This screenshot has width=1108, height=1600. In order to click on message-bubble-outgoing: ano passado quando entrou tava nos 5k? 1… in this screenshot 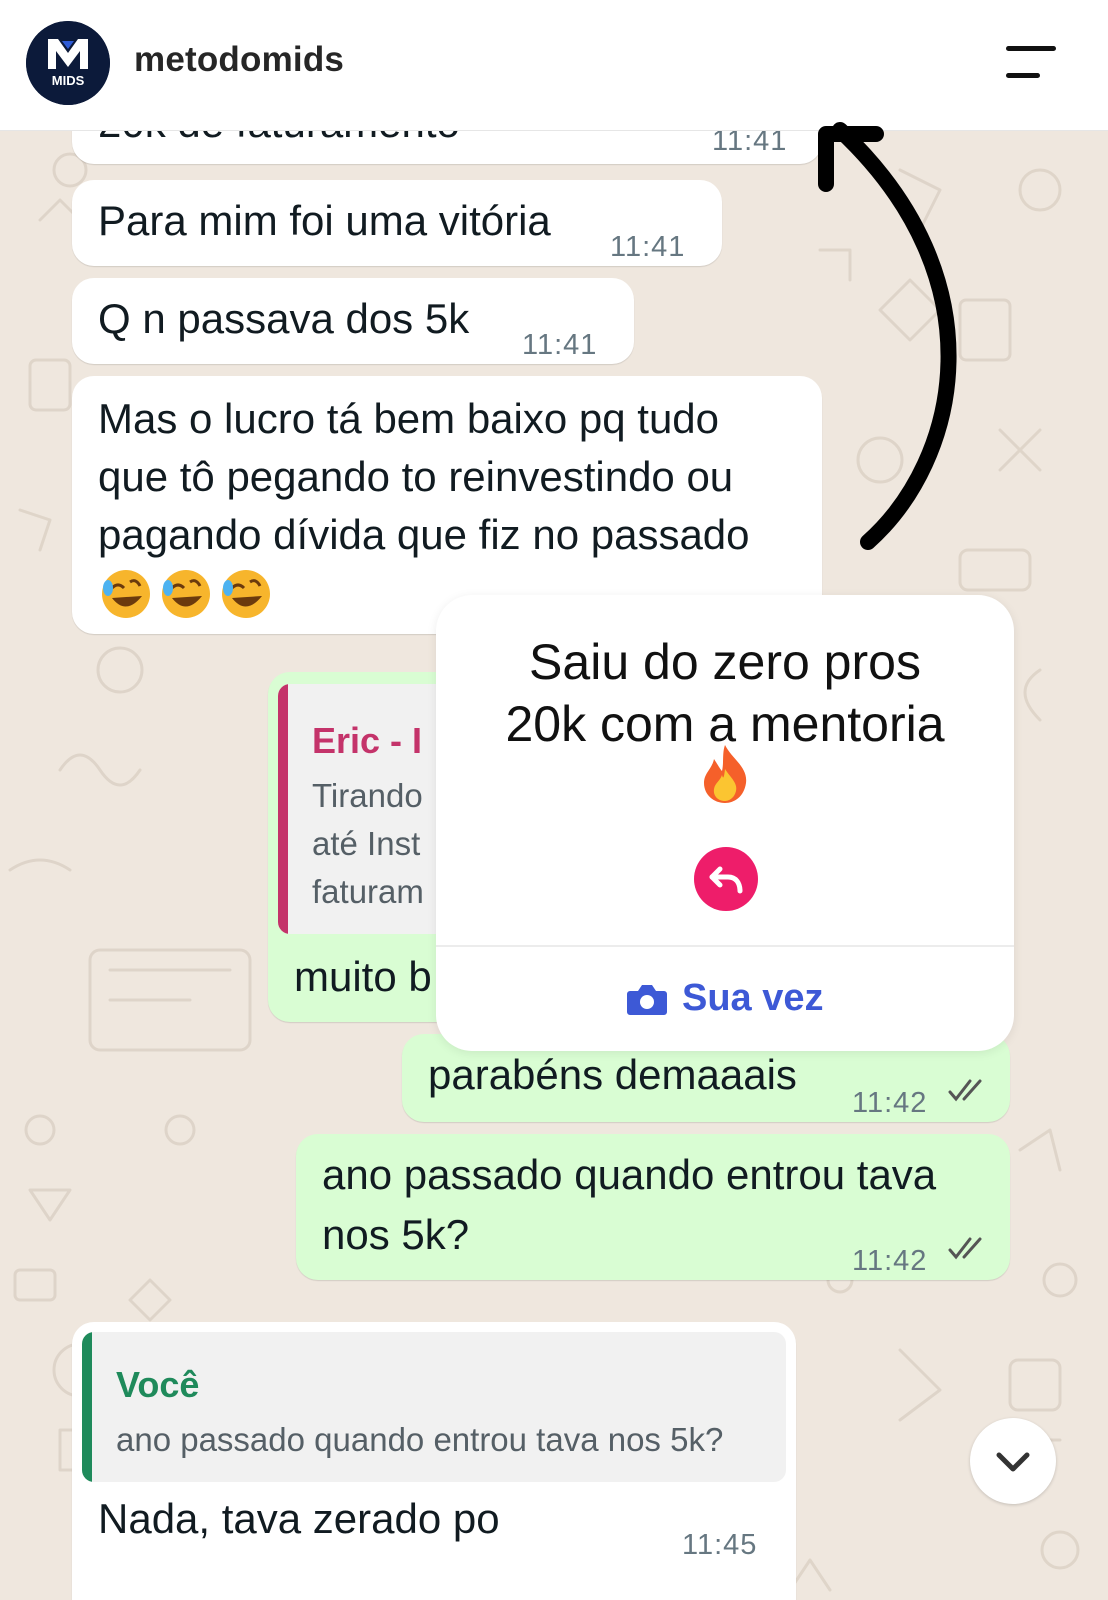, I will do `click(653, 1207)`.